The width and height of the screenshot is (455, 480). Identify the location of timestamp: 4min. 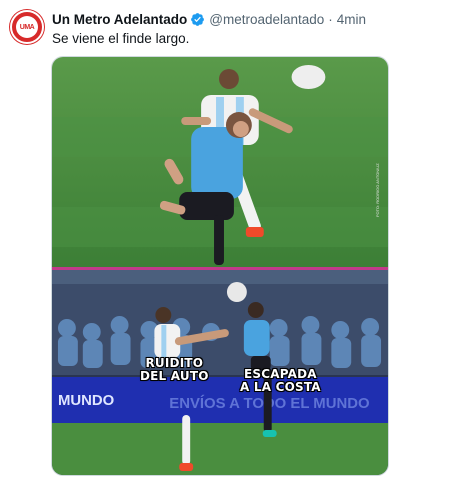
(351, 19).